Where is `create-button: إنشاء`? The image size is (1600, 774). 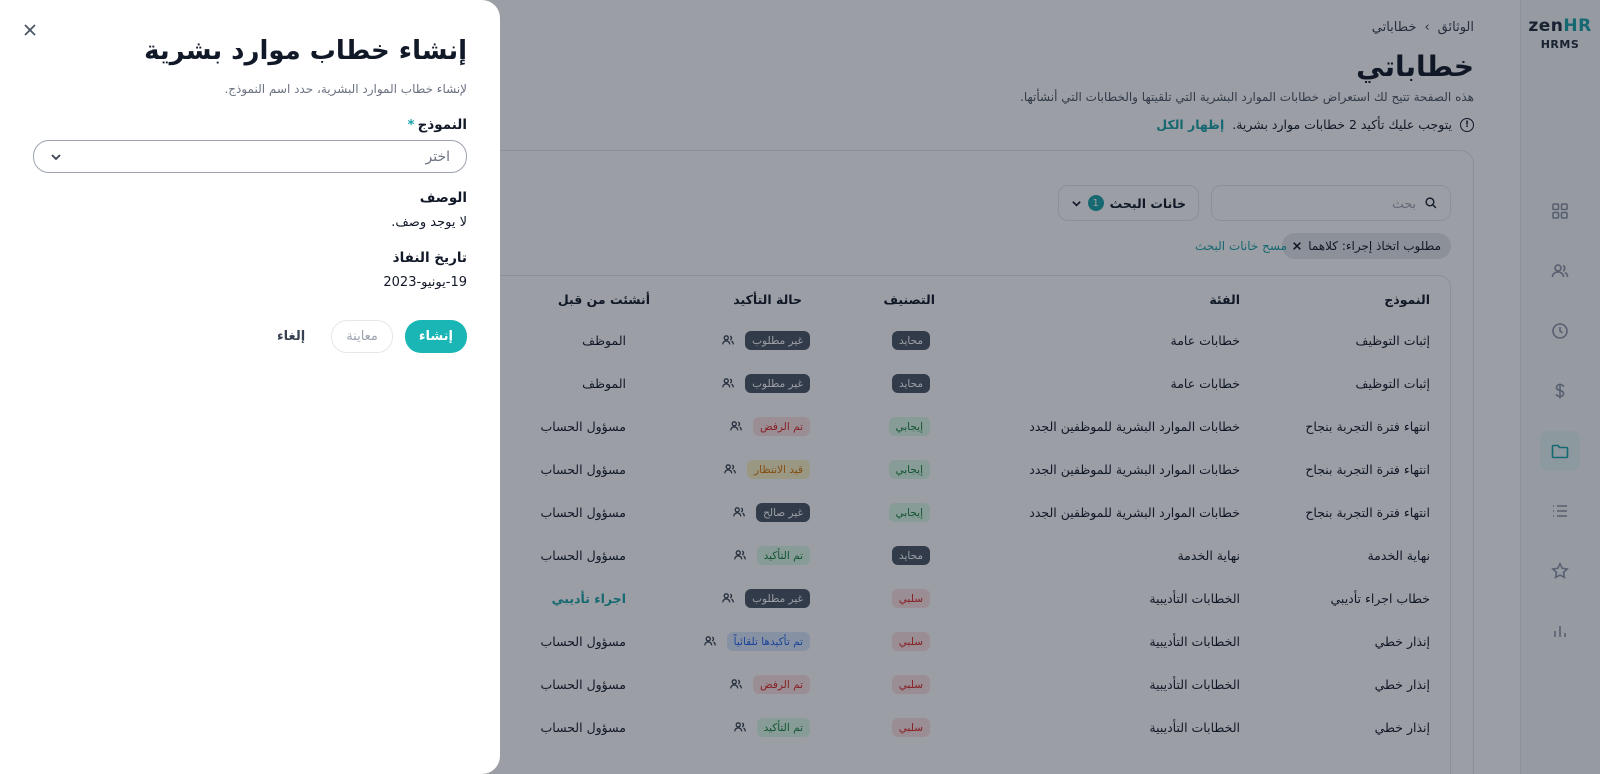
create-button: إنشاء is located at coordinates (435, 336).